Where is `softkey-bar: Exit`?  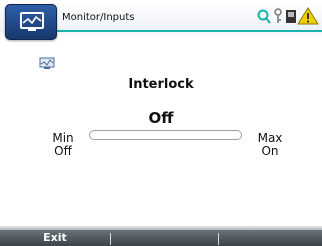
softkey-bar: Exit is located at coordinates (161, 238).